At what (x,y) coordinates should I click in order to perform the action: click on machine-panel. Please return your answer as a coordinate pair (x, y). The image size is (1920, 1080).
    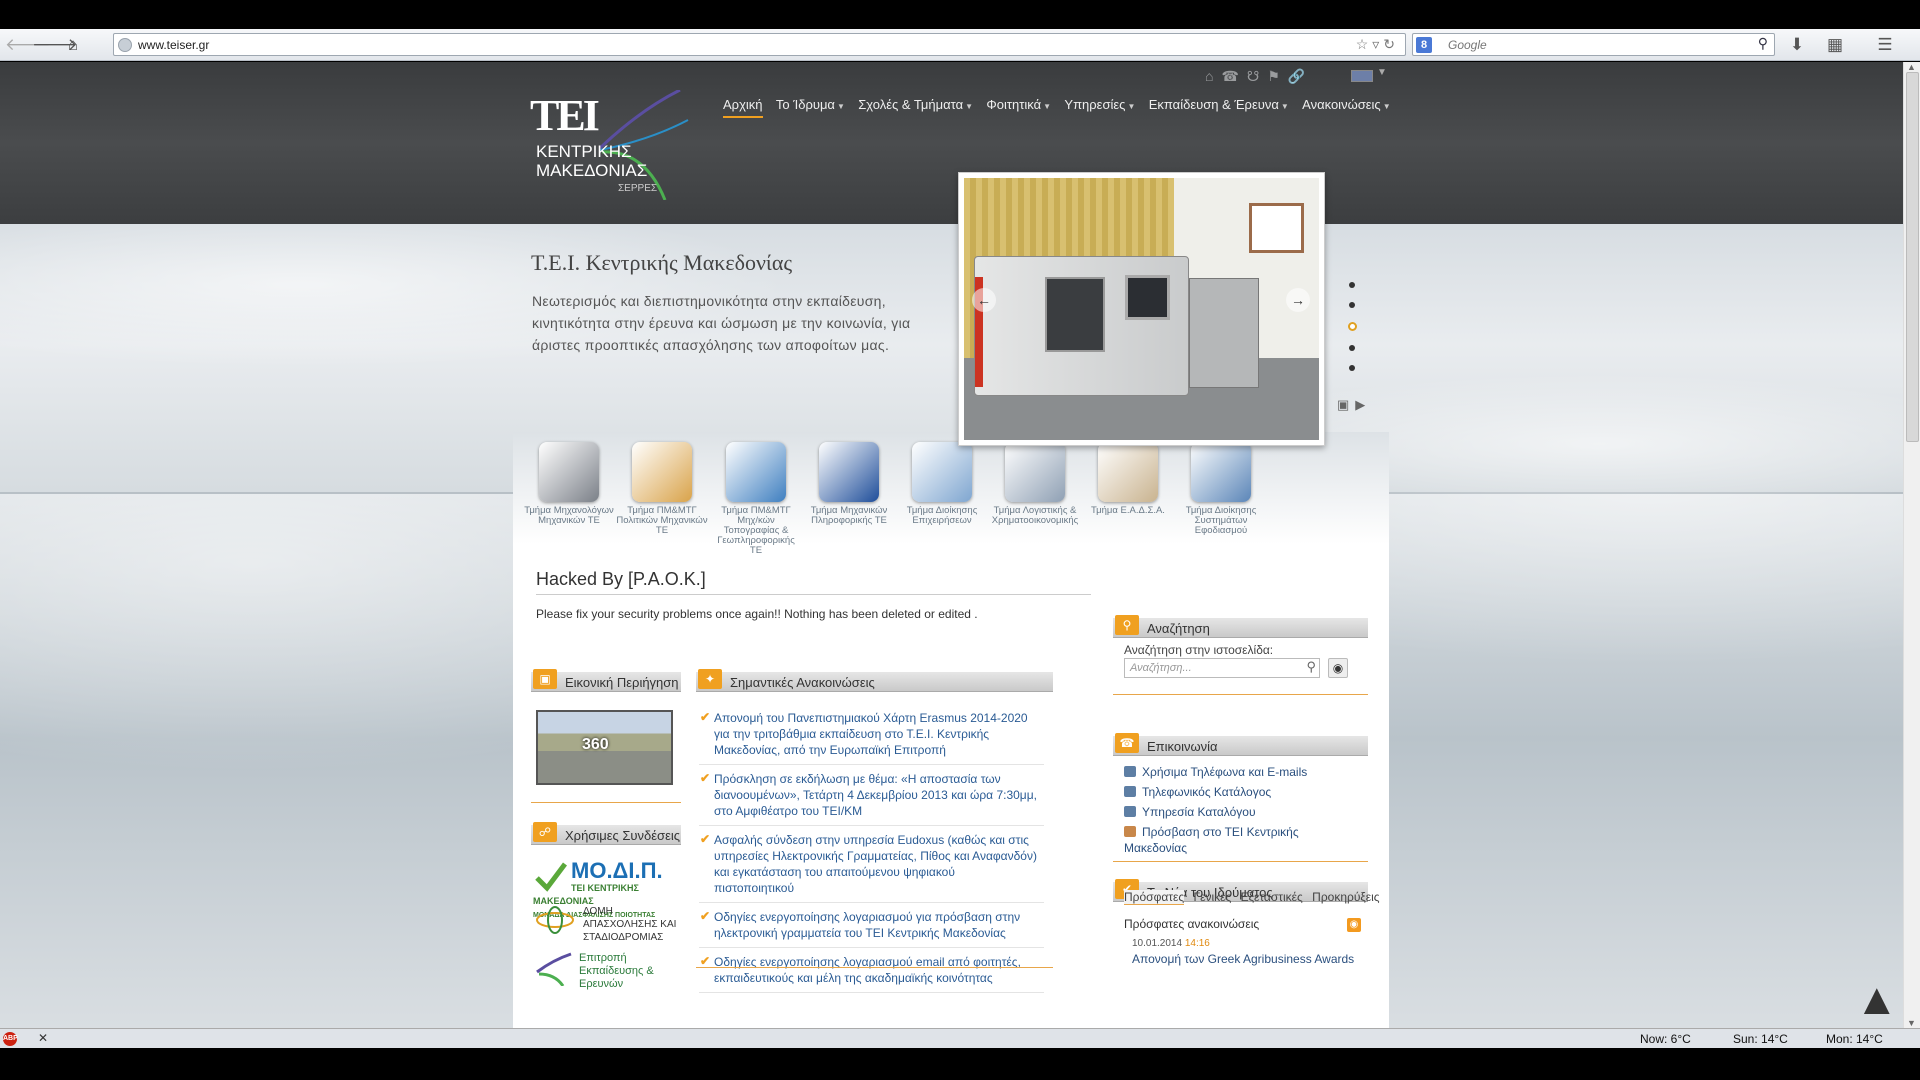
    Looking at the image, I should click on (1147, 297).